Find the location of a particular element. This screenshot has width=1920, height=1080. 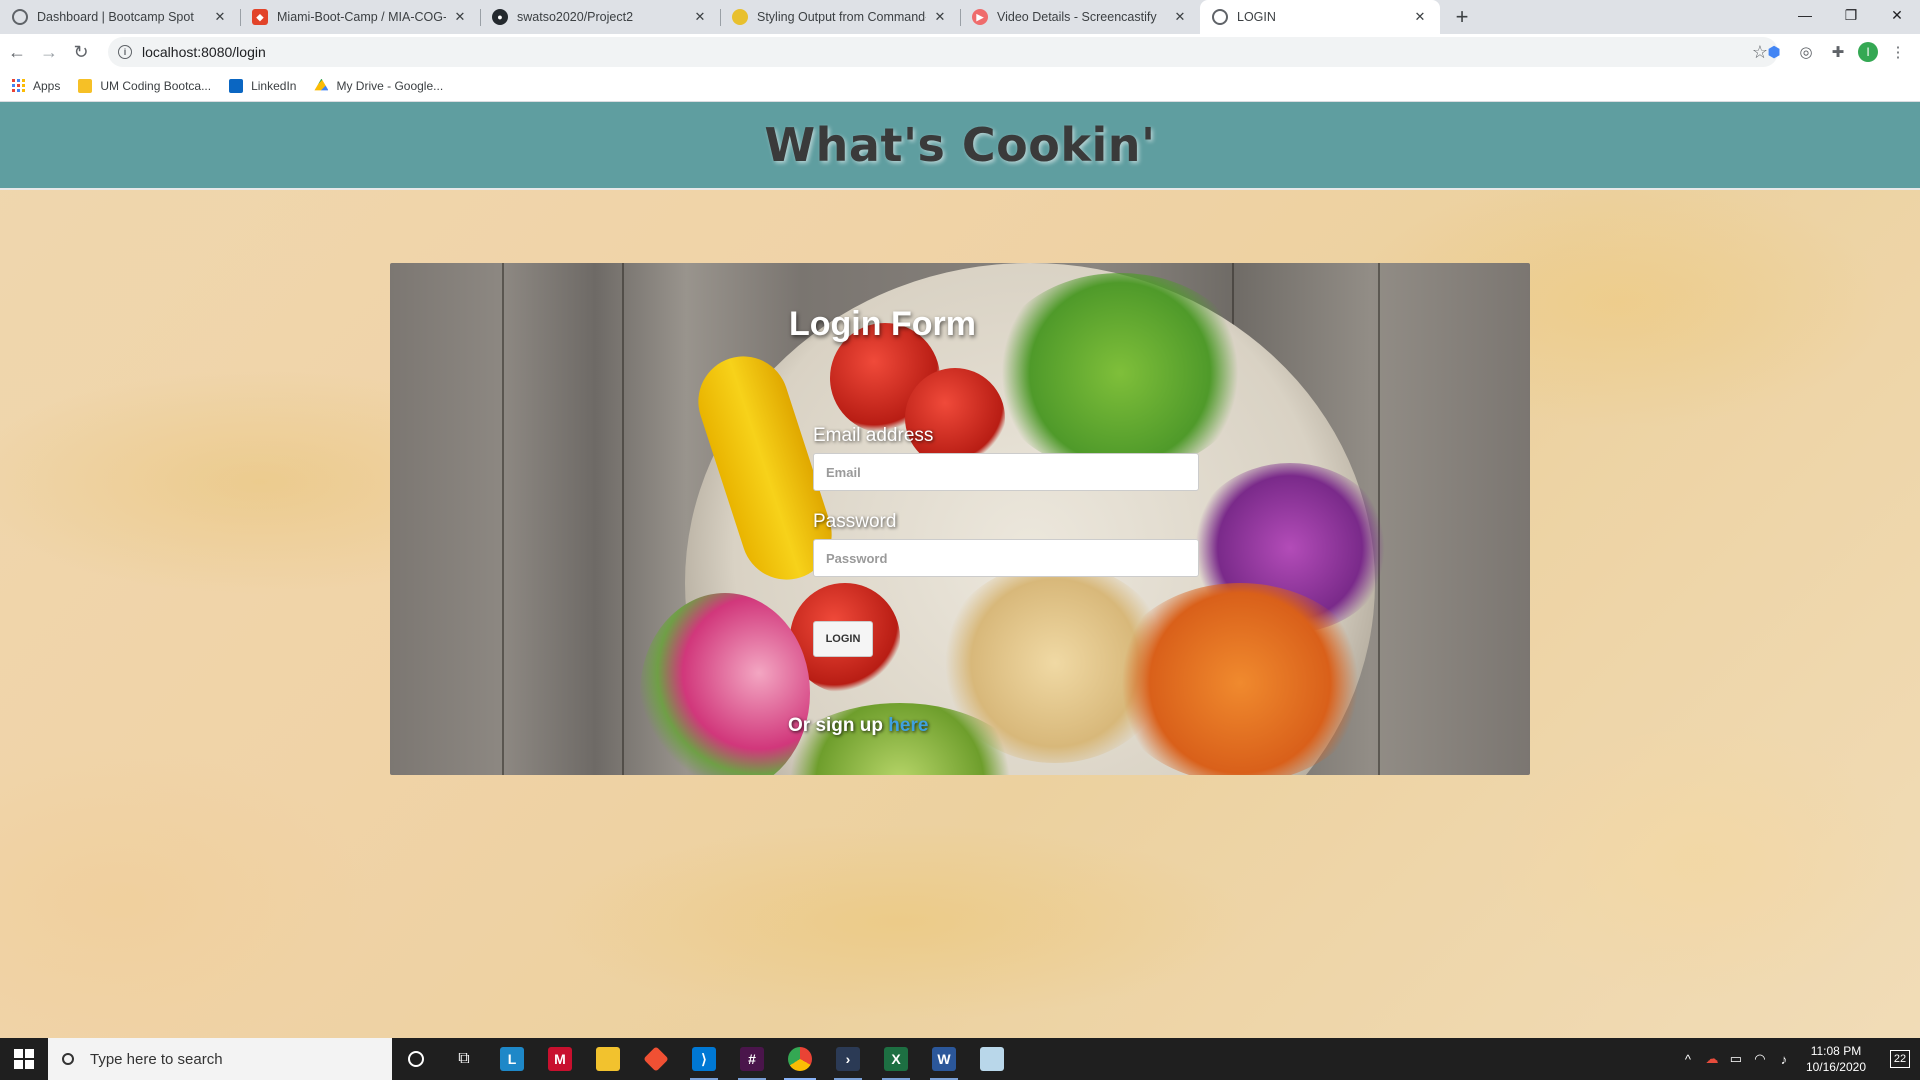

tab-screencastify: ▶ Video Details - Screencastify ✕ is located at coordinates (1080, 17).